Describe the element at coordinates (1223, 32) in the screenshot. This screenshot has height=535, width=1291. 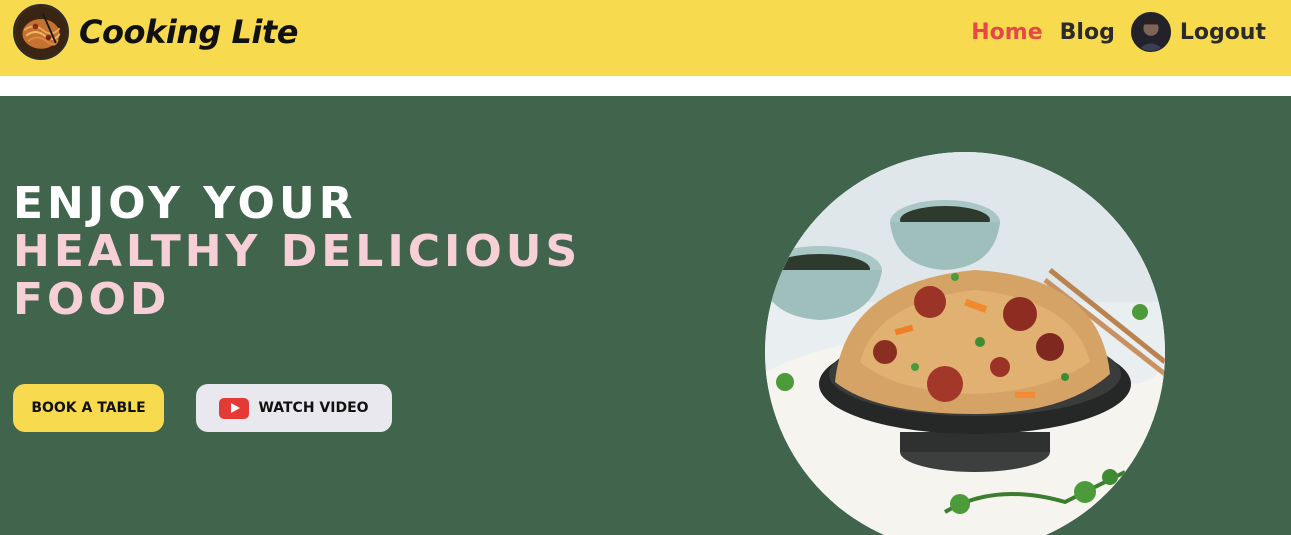
I see `nav-logout-link: Logout` at that location.